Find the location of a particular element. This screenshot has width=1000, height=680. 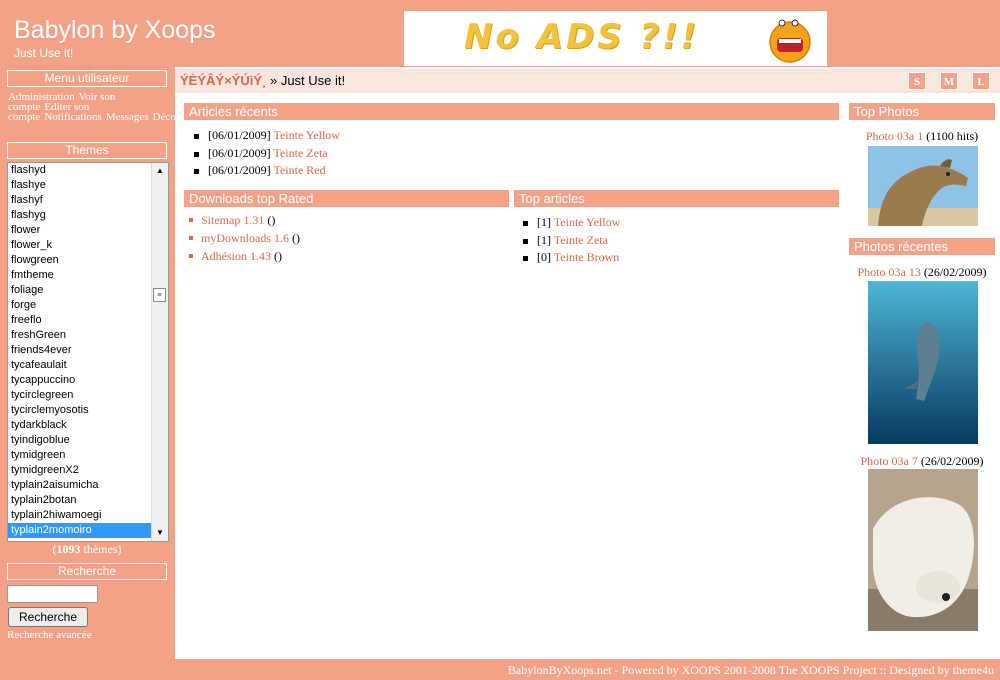

theme-option: flower_k is located at coordinates (80, 245).